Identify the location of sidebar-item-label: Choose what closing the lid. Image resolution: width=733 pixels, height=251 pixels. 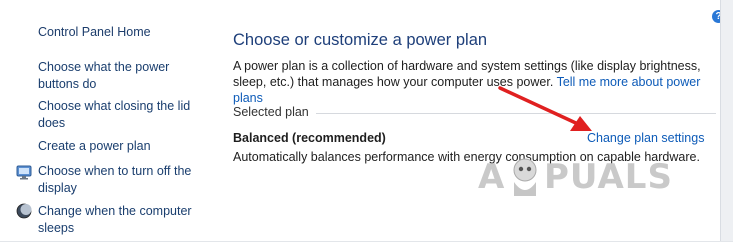
(114, 106).